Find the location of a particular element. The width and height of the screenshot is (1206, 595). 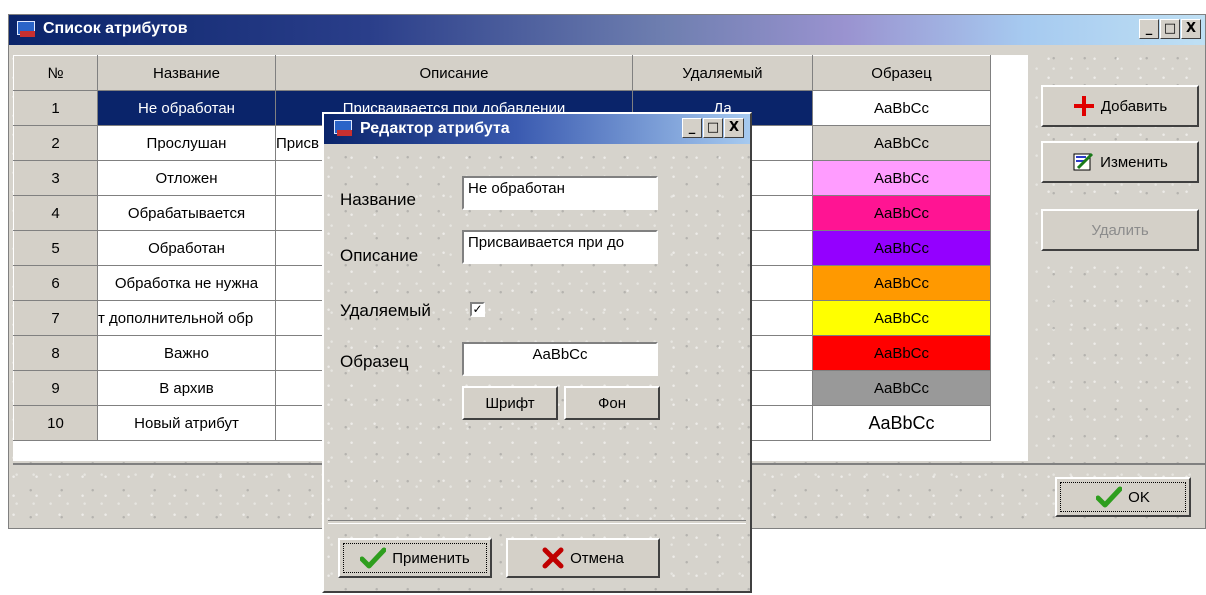

row-number: 7 is located at coordinates (55, 318).